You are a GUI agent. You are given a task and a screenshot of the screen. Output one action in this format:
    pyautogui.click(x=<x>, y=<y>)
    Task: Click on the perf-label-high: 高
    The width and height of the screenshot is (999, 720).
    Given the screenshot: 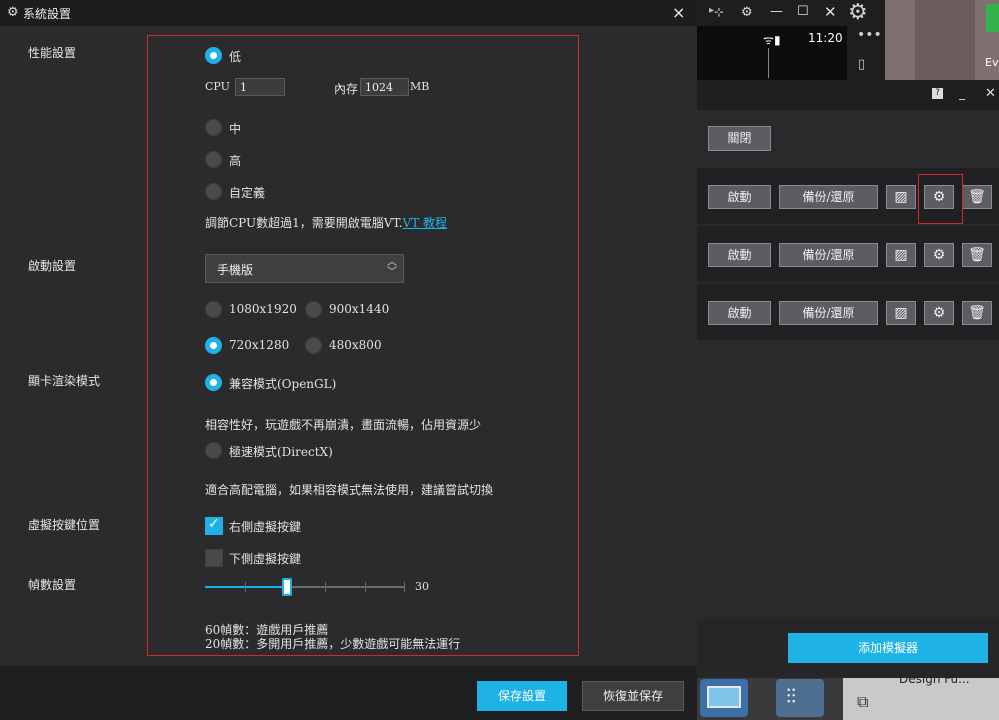 What is the action you would take?
    pyautogui.click(x=235, y=161)
    